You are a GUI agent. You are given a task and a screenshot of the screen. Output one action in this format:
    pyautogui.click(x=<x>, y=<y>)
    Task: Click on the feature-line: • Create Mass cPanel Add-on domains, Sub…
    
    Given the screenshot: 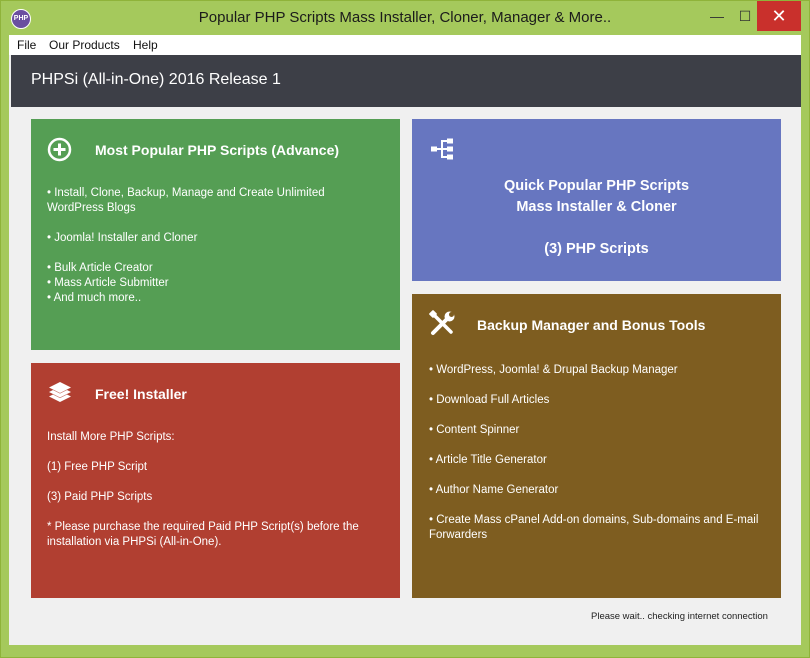 What is the action you would take?
    pyautogui.click(x=594, y=520)
    